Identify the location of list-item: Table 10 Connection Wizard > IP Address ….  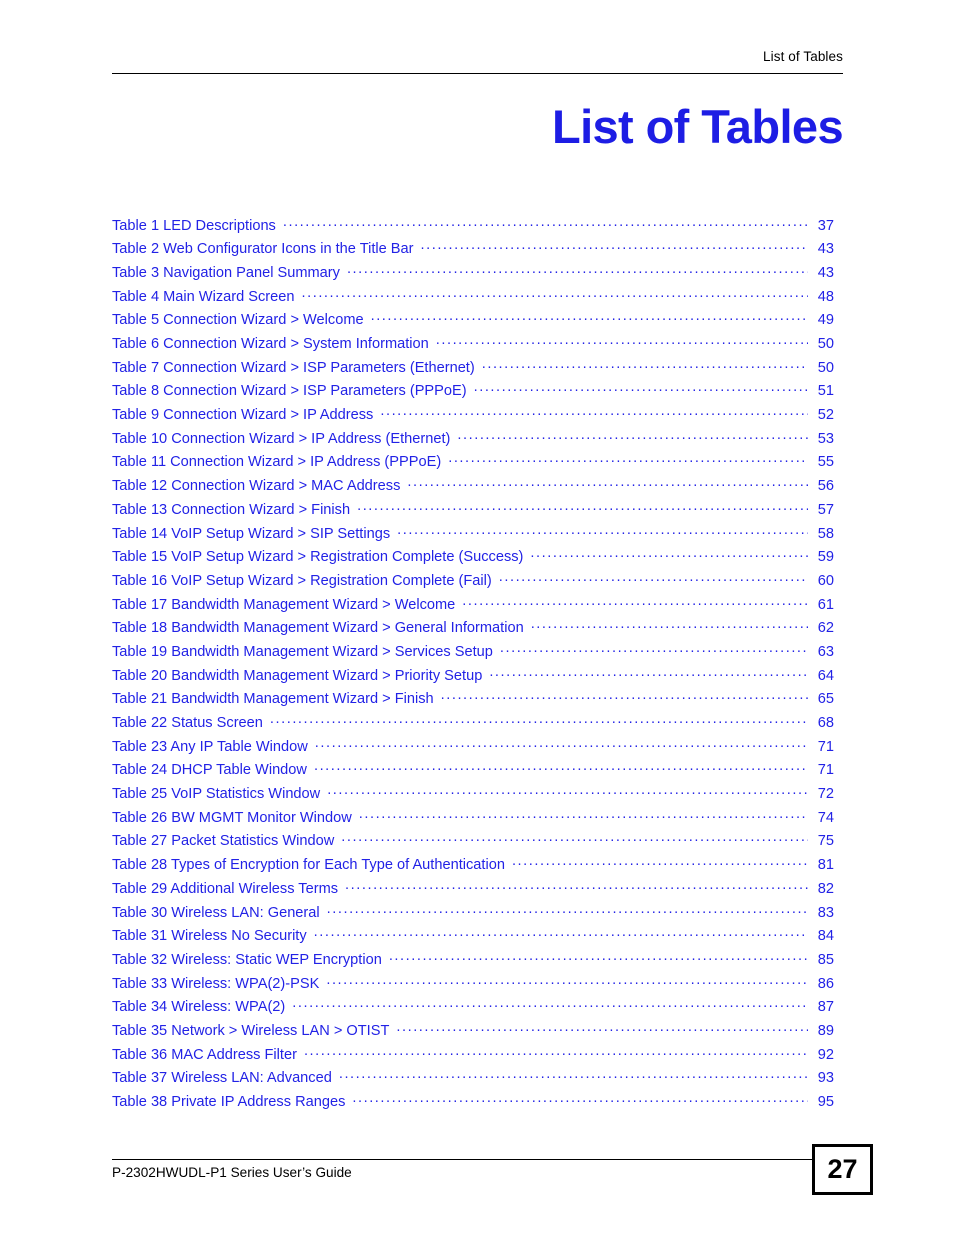
(473, 440).